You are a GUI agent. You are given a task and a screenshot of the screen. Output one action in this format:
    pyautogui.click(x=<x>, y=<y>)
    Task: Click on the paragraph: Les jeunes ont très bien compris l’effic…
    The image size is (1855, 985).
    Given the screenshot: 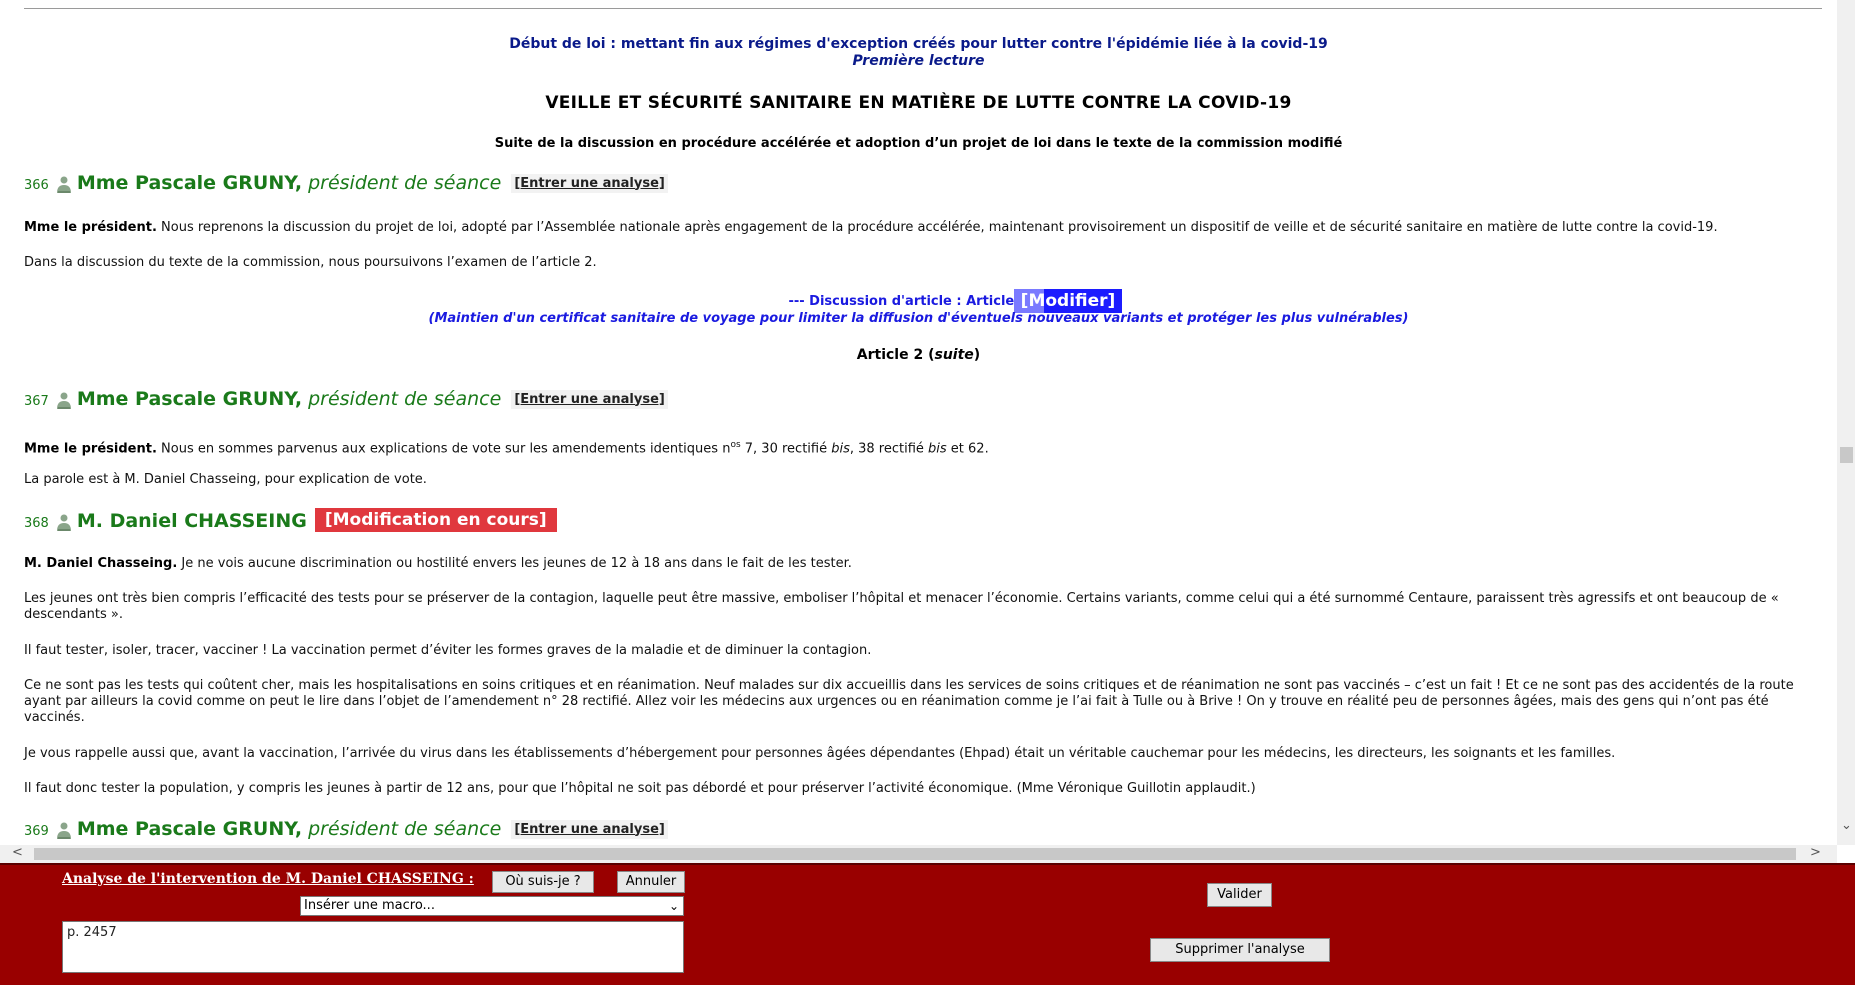 What is the action you would take?
    pyautogui.click(x=901, y=606)
    